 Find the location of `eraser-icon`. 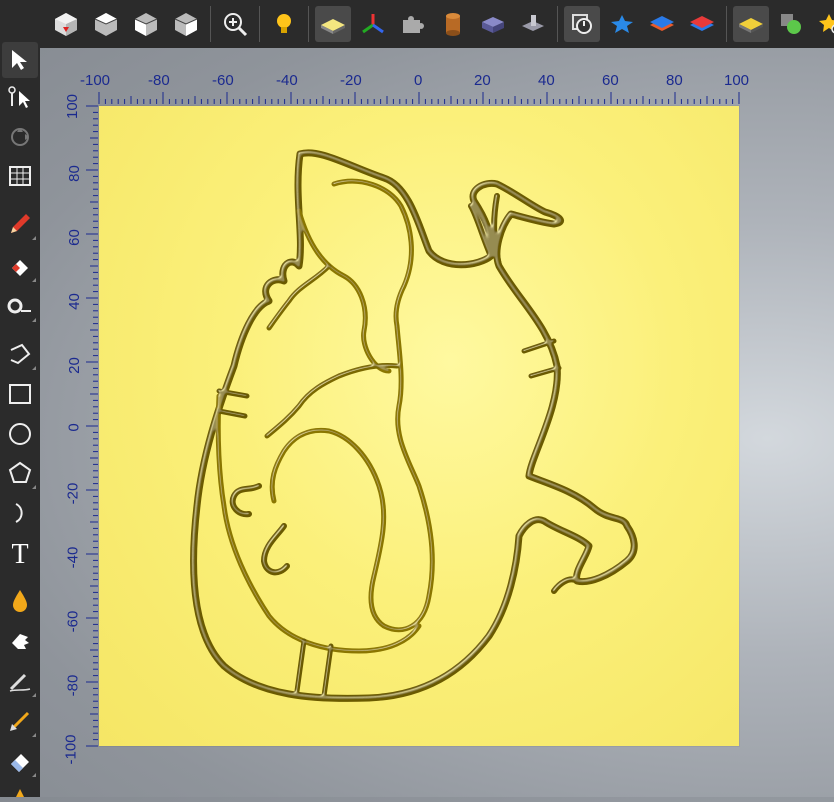

eraser-icon is located at coordinates (20, 761).